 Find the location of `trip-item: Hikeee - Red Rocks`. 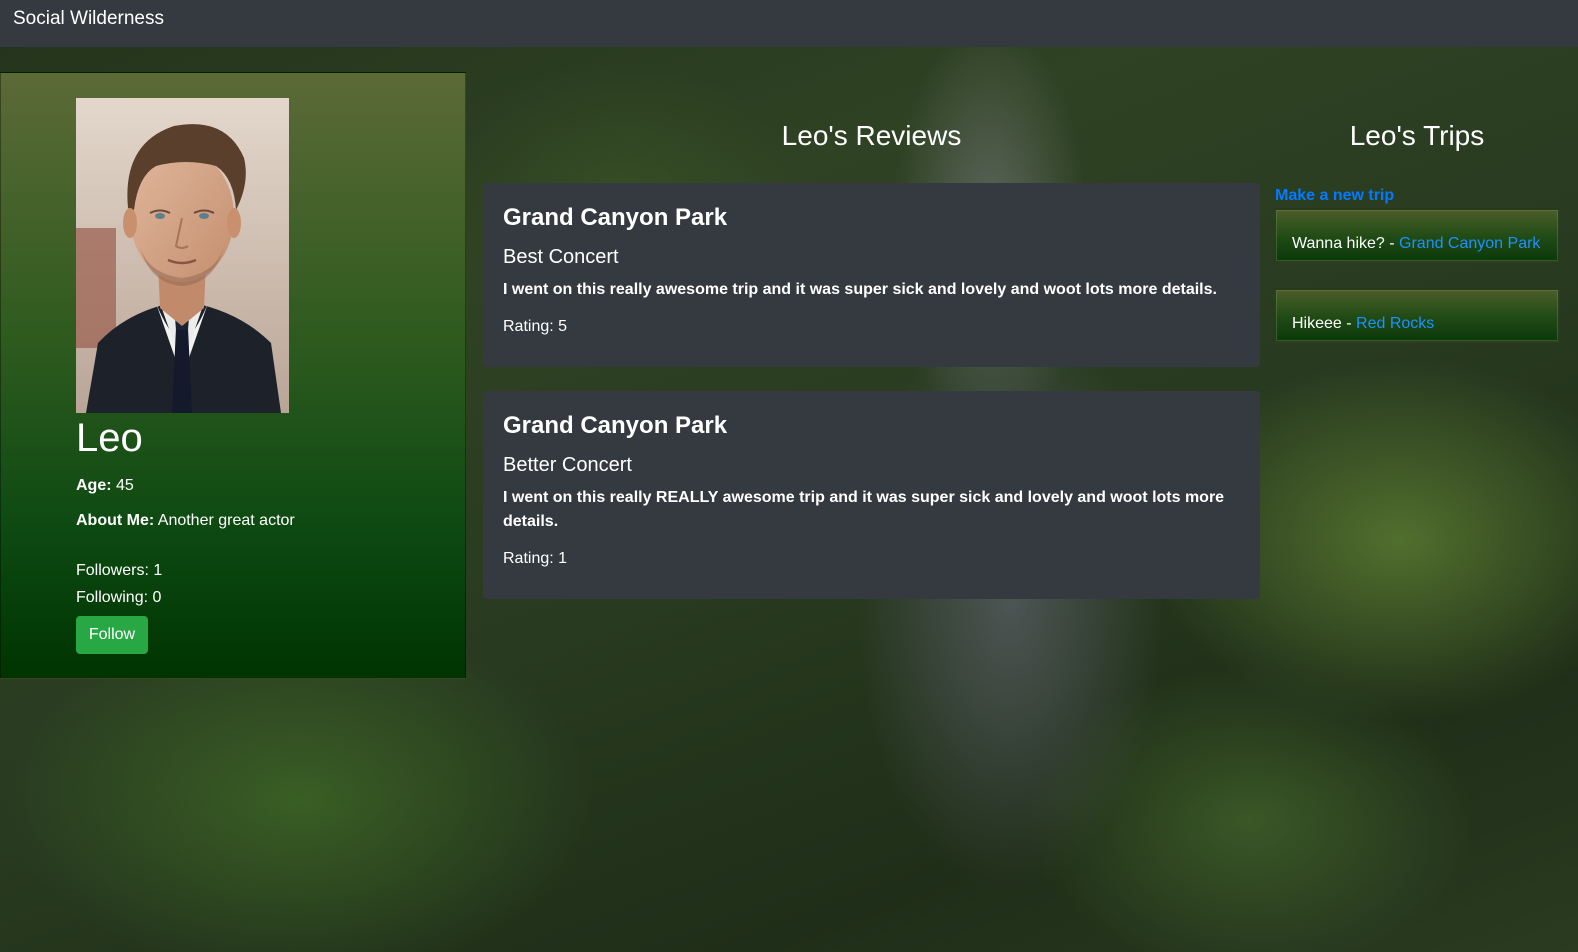

trip-item: Hikeee - Red Rocks is located at coordinates (1417, 315).